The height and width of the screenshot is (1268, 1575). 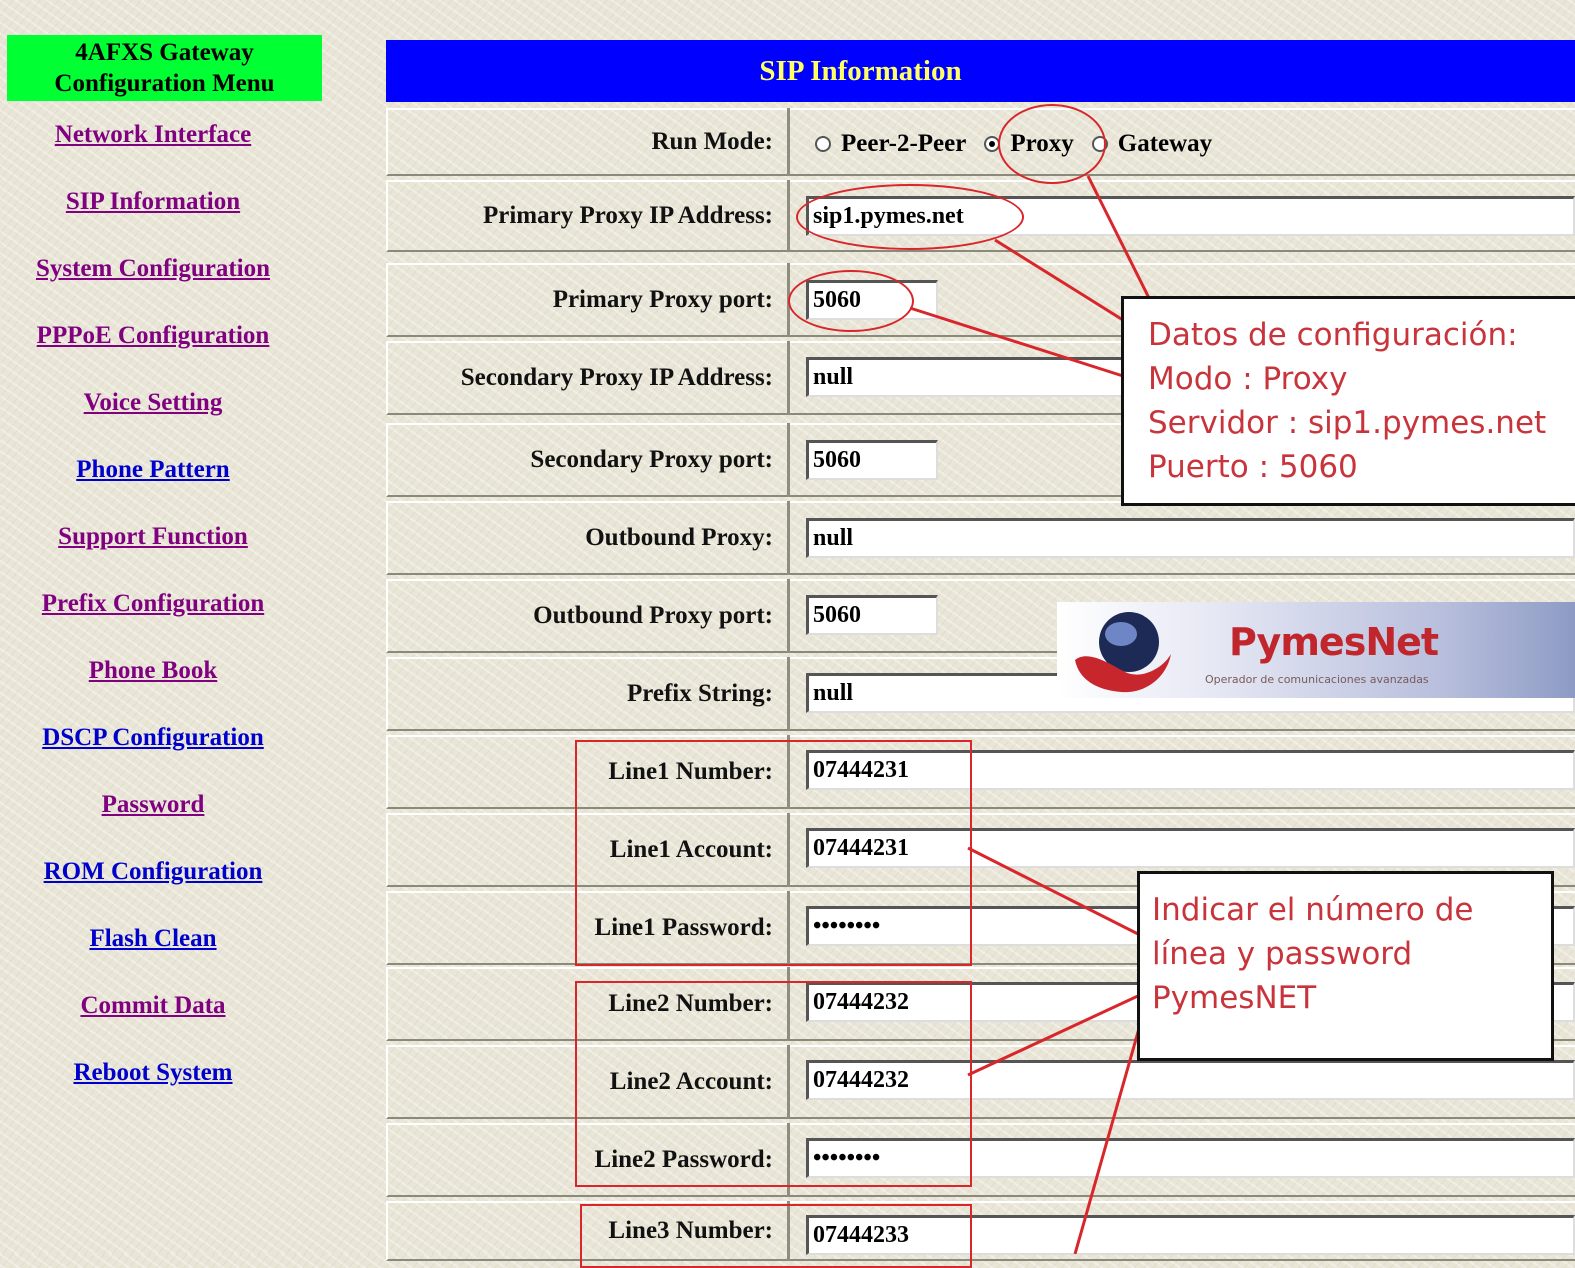 What do you see at coordinates (153, 135) in the screenshot?
I see `sidebar-item-network-interface: Network Interface` at bounding box center [153, 135].